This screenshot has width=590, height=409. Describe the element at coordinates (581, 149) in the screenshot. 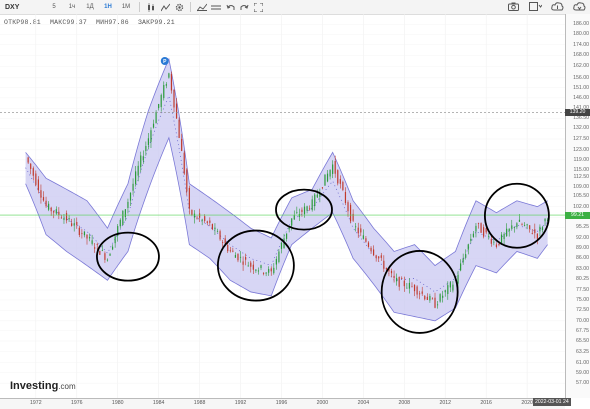

I see `price-tick-label: 123.00` at that location.